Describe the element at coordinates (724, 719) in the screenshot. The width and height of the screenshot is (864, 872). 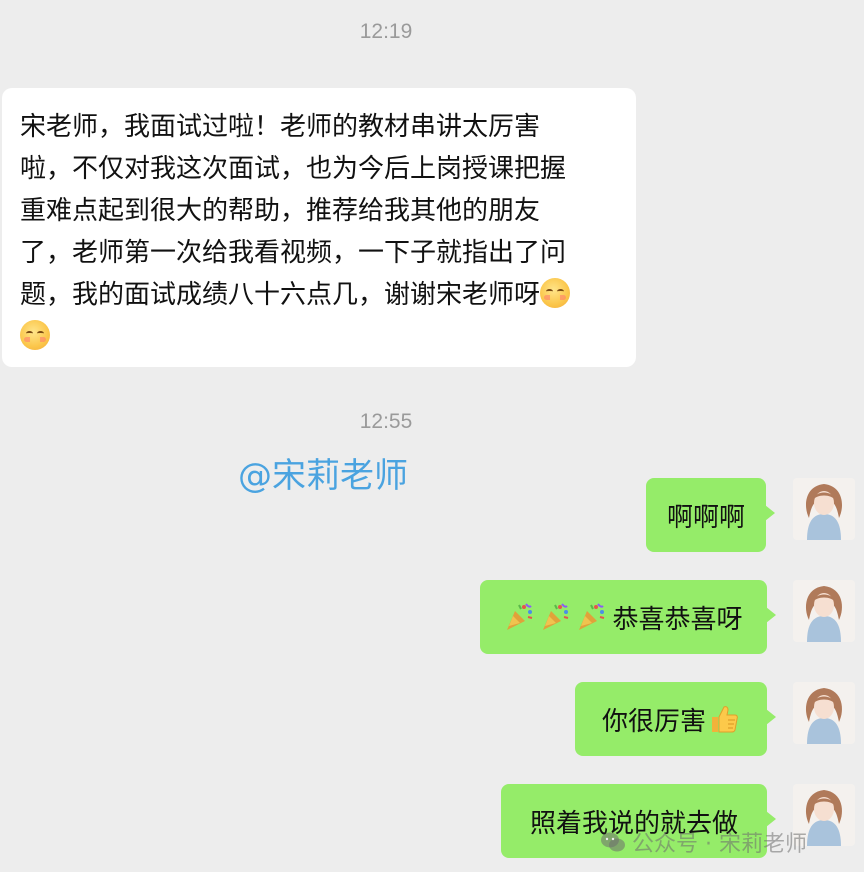
I see `thumbs-up-icon` at that location.